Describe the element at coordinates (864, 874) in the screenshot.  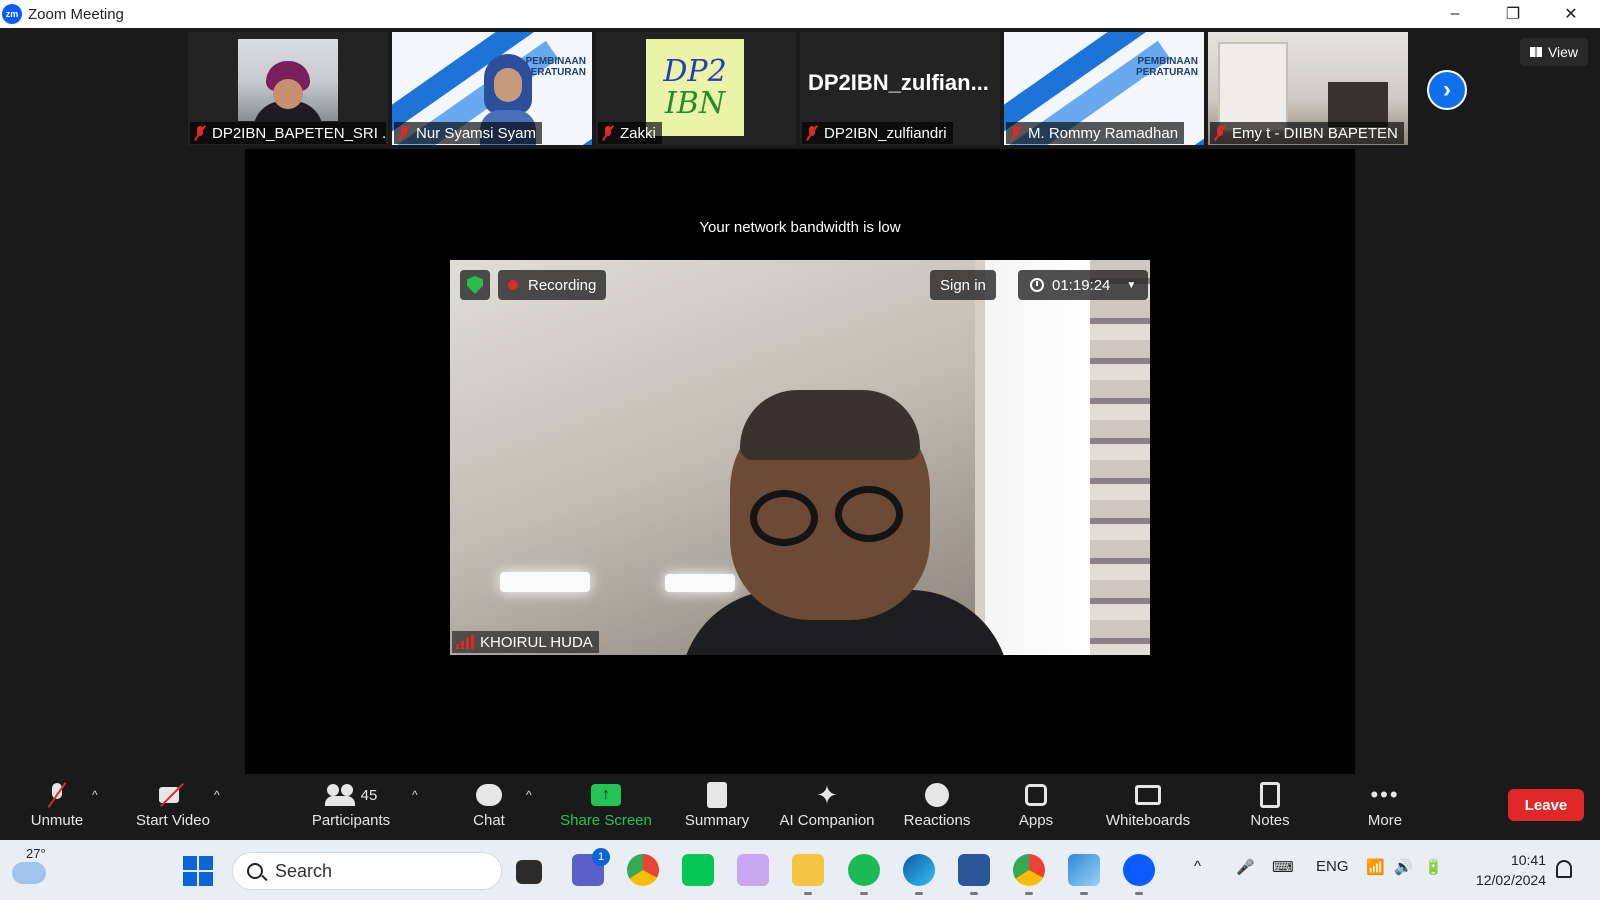
I see `spotify-icon` at that location.